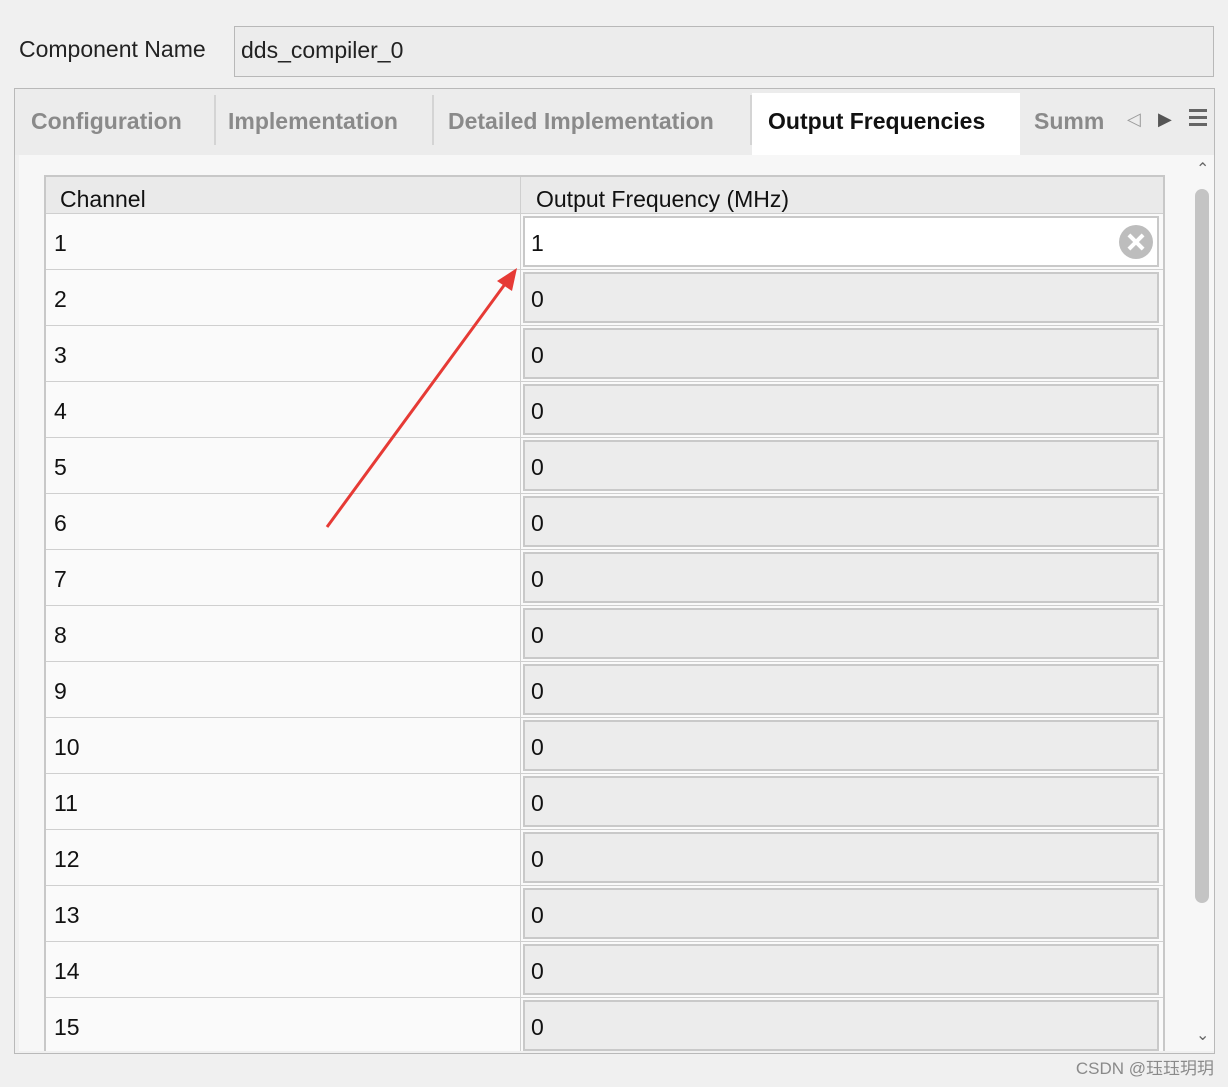 Image resolution: width=1228 pixels, height=1087 pixels. I want to click on scroll-down-icon: ⌄, so click(1202, 1035).